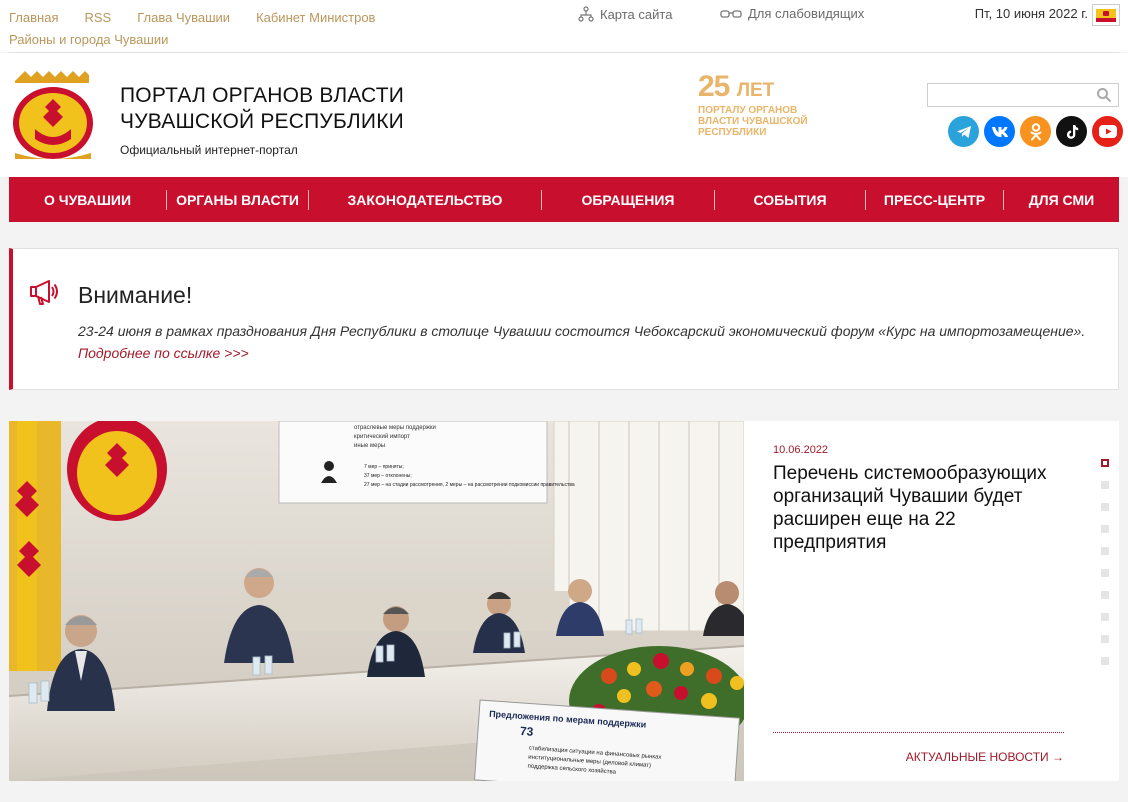 This screenshot has width=1128, height=802. I want to click on odnoklassniki-icon, so click(1035, 131).